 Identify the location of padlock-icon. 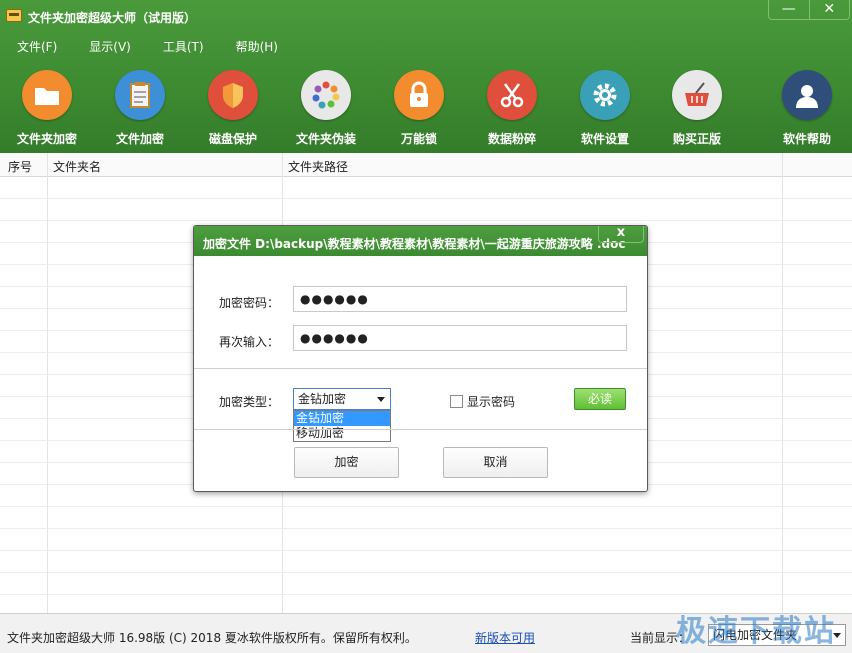
(419, 95).